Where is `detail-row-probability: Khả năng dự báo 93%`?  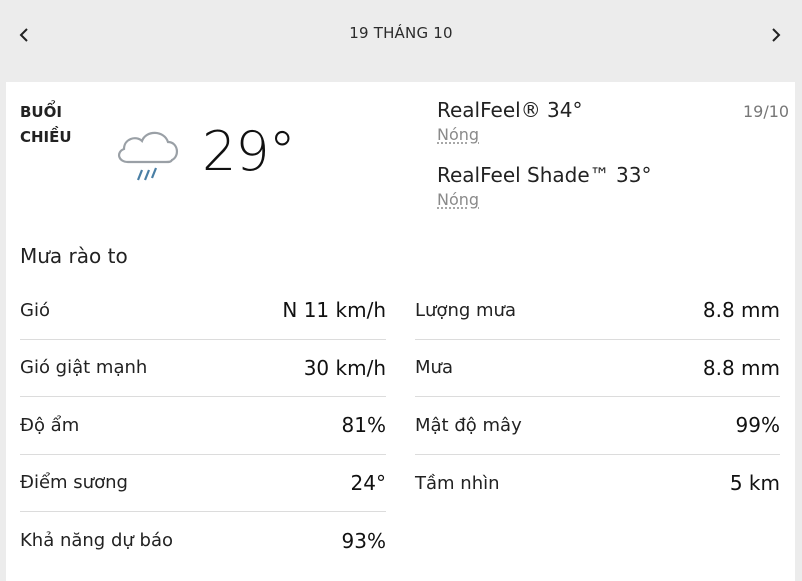
detail-row-probability: Khả năng dự báo 93% is located at coordinates (203, 541).